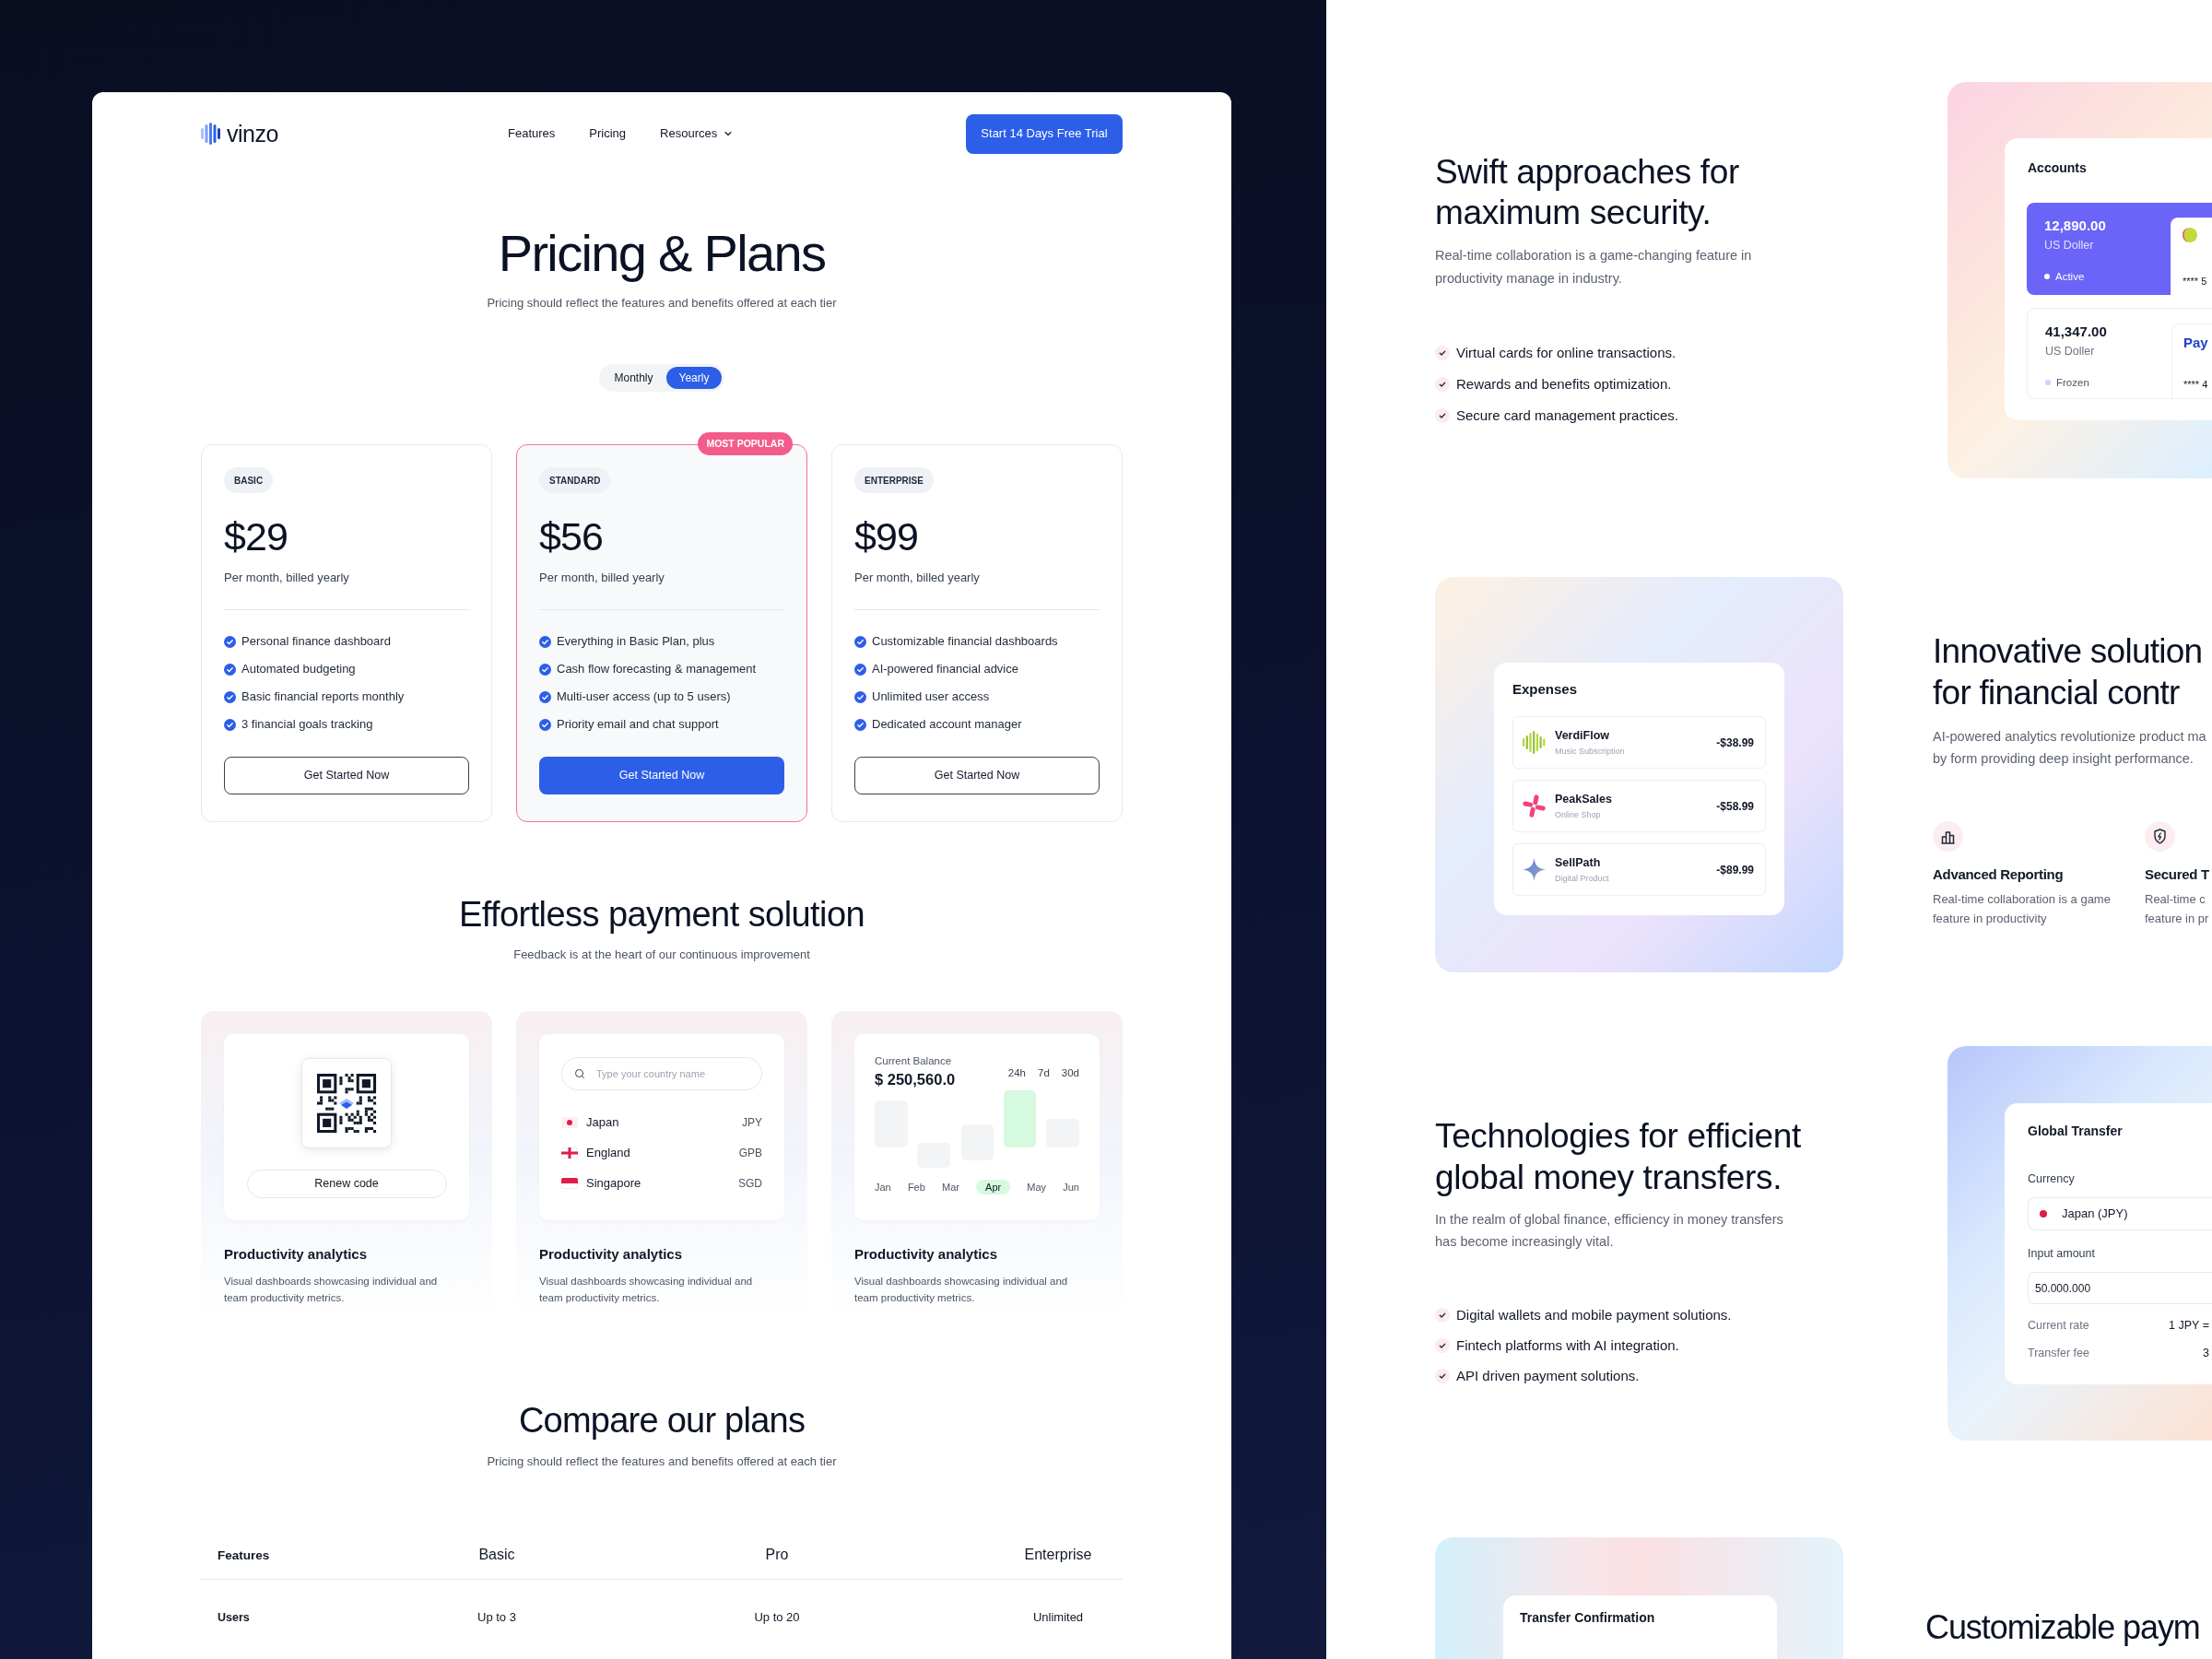 The width and height of the screenshot is (2212, 1659). Describe the element at coordinates (323, 697) in the screenshot. I see `plan-feature: Basic financial reports monthly` at that location.